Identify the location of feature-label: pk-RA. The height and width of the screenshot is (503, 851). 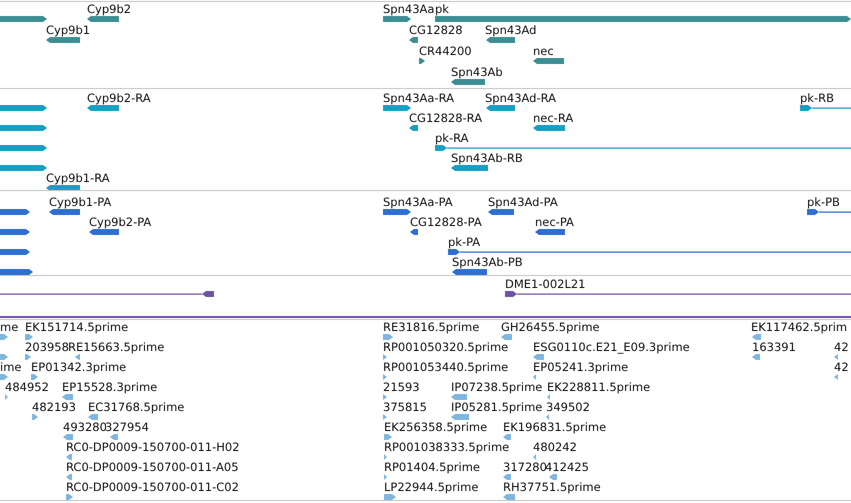
(452, 138).